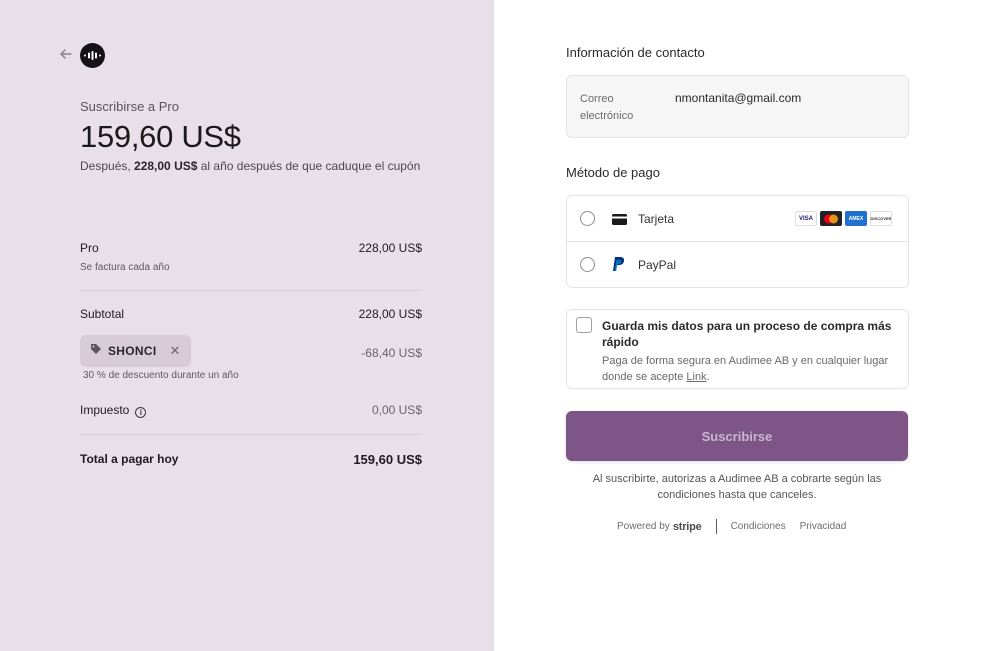  What do you see at coordinates (391, 353) in the screenshot?
I see `discount-amount: -68,40 US$` at bounding box center [391, 353].